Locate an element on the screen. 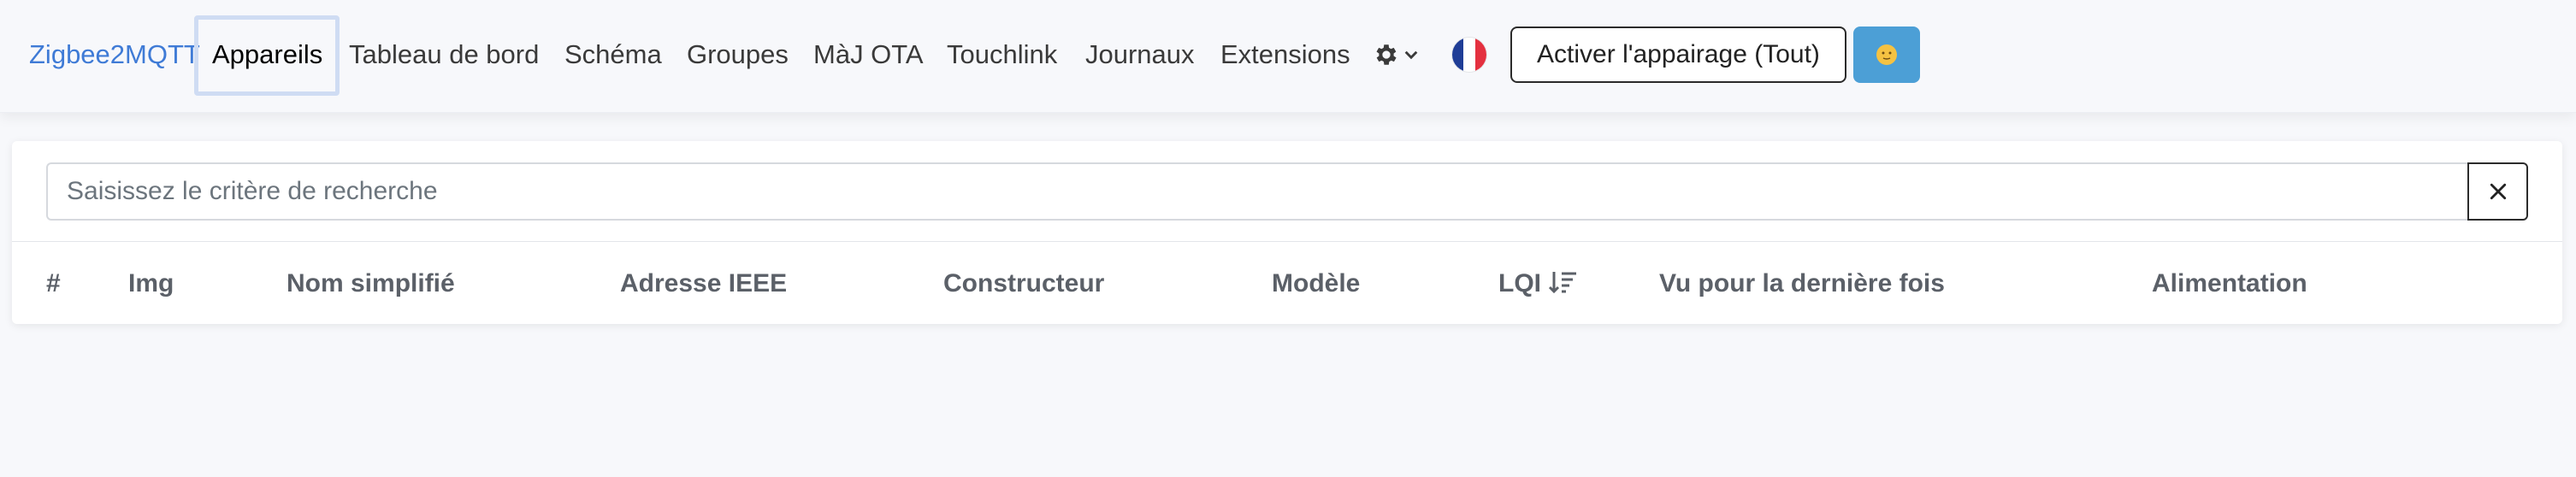  chevron-down-icon is located at coordinates (1411, 55).